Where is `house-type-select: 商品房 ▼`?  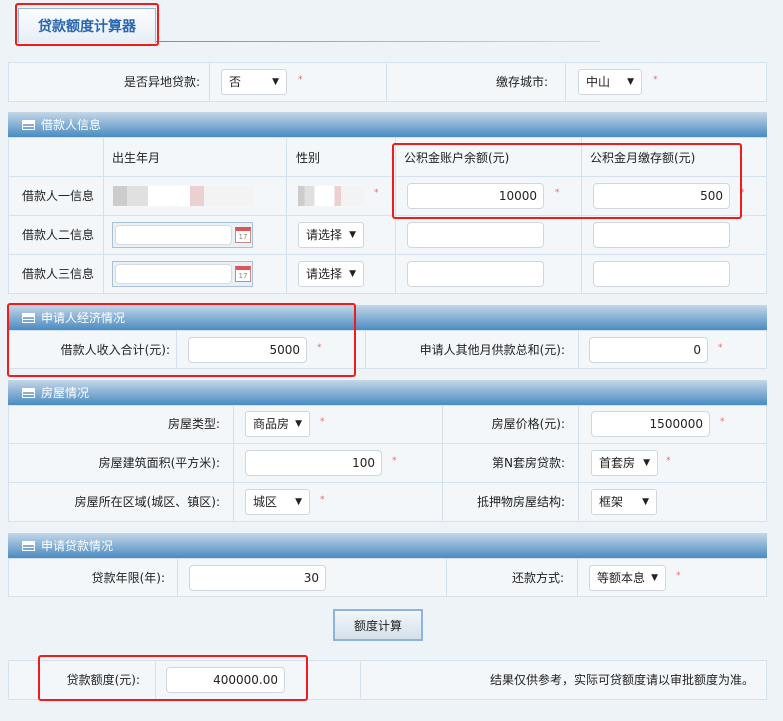 house-type-select: 商品房 ▼ is located at coordinates (277, 424).